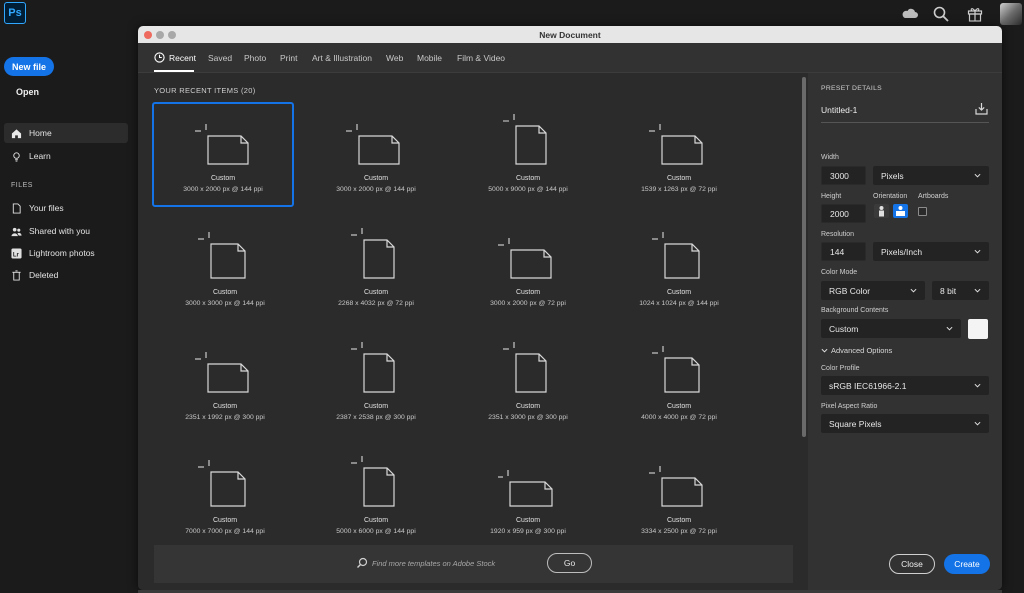  I want to click on open-button: Open, so click(27, 92).